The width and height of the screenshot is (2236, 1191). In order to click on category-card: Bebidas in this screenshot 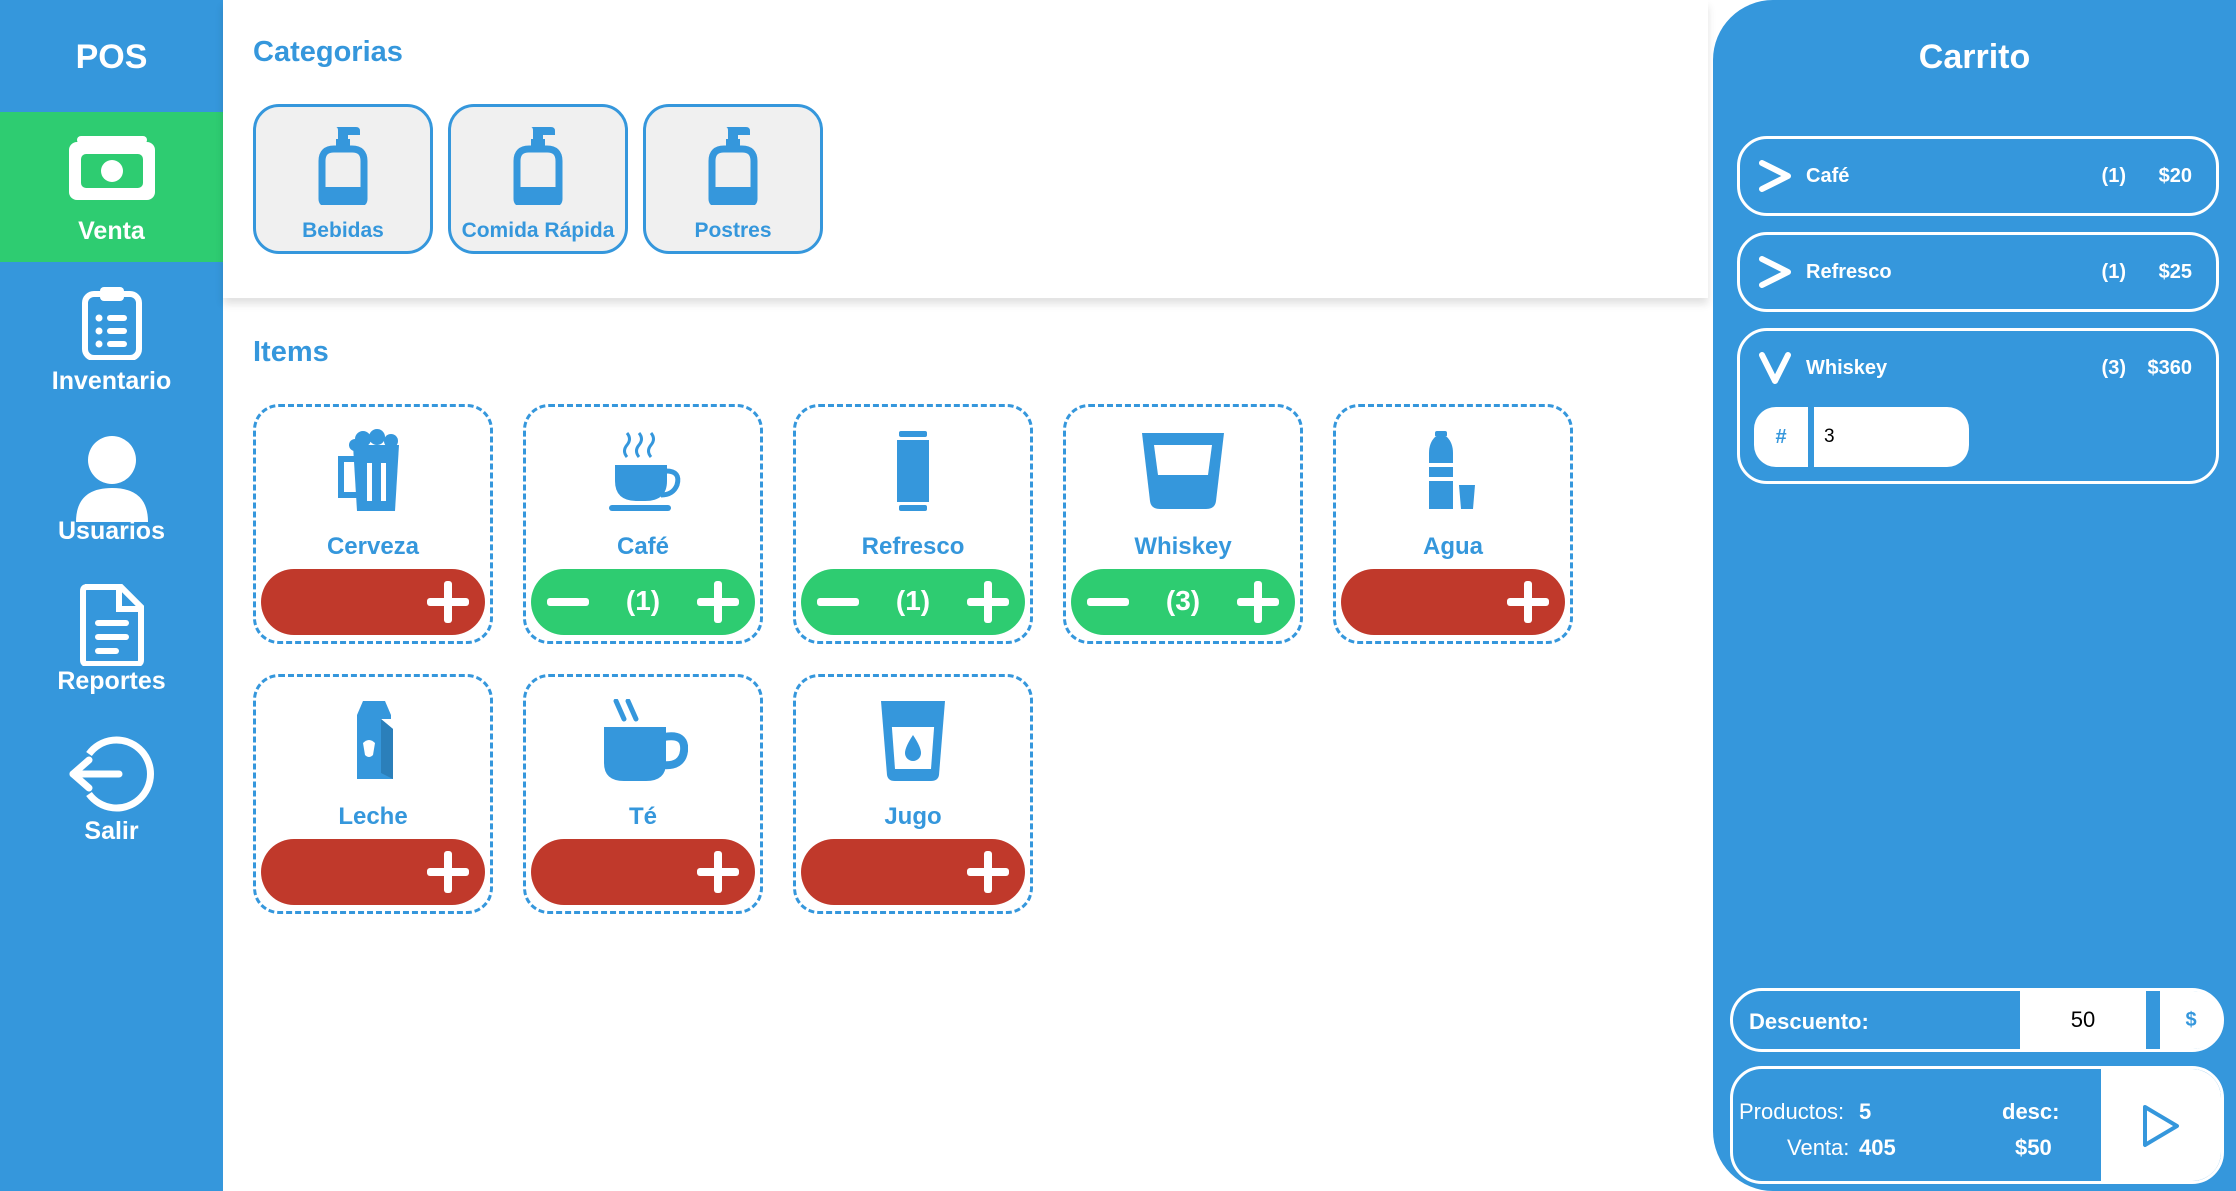, I will do `click(343, 179)`.